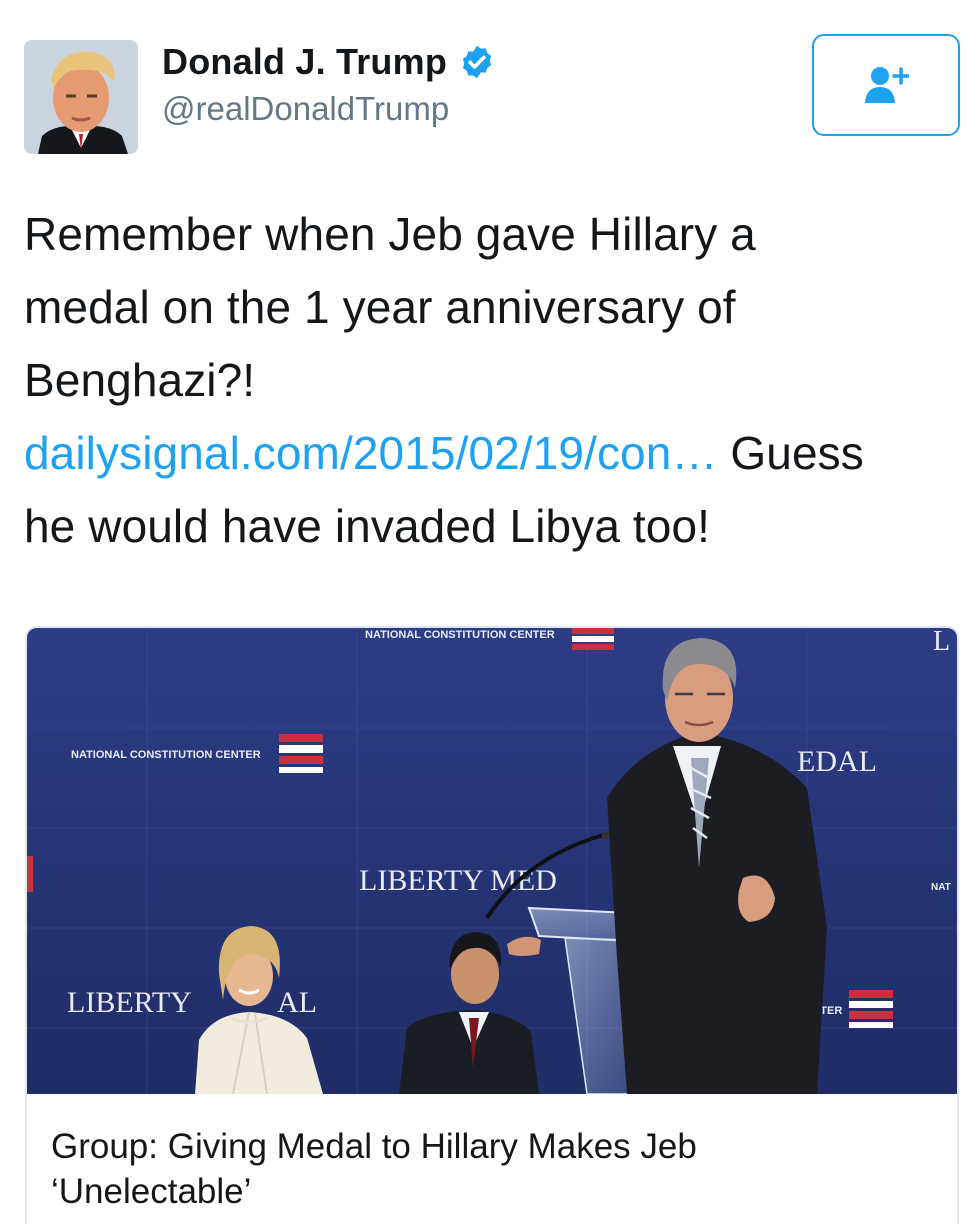 The height and width of the screenshot is (1224, 980). I want to click on tweet-text-line: Benghazi?!, so click(140, 380).